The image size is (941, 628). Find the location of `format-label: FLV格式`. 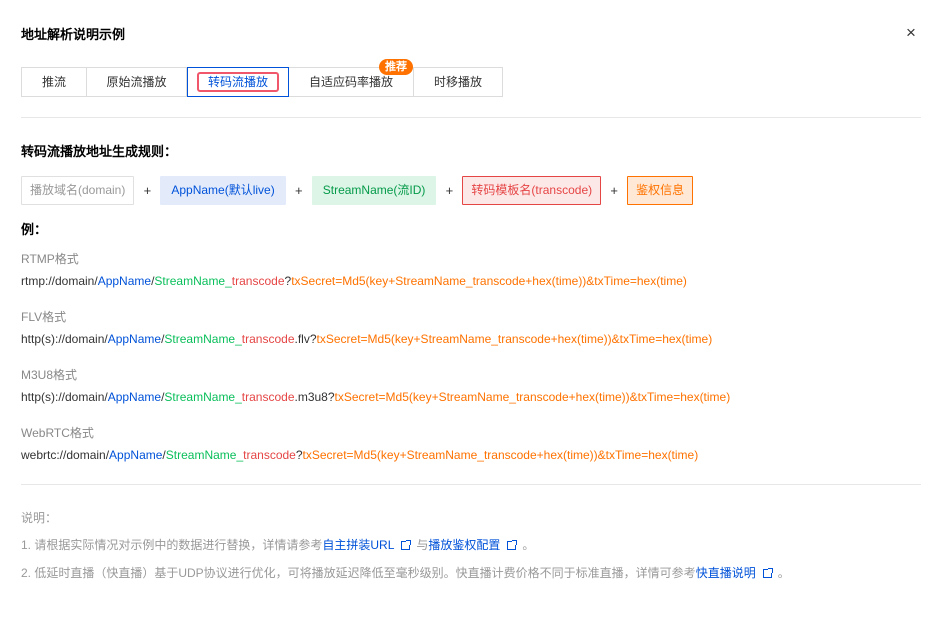

format-label: FLV格式 is located at coordinates (44, 317).